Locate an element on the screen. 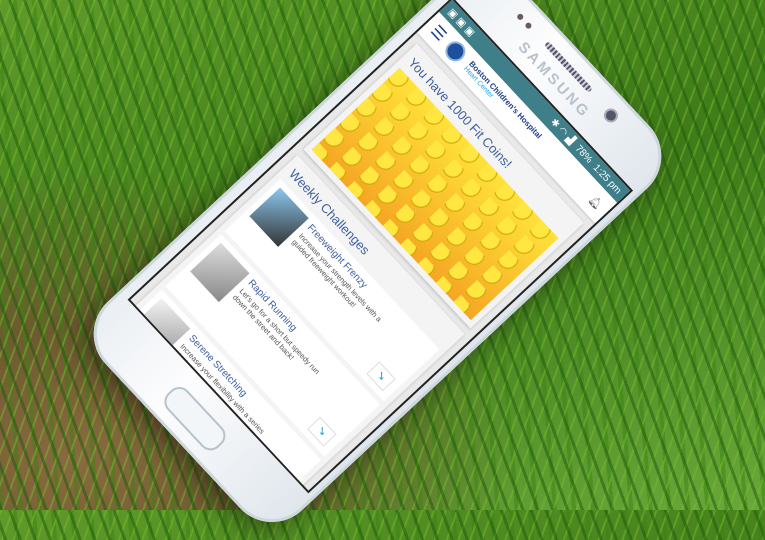 The image size is (765, 540). bell-icon: 🔔︎ is located at coordinates (595, 202).